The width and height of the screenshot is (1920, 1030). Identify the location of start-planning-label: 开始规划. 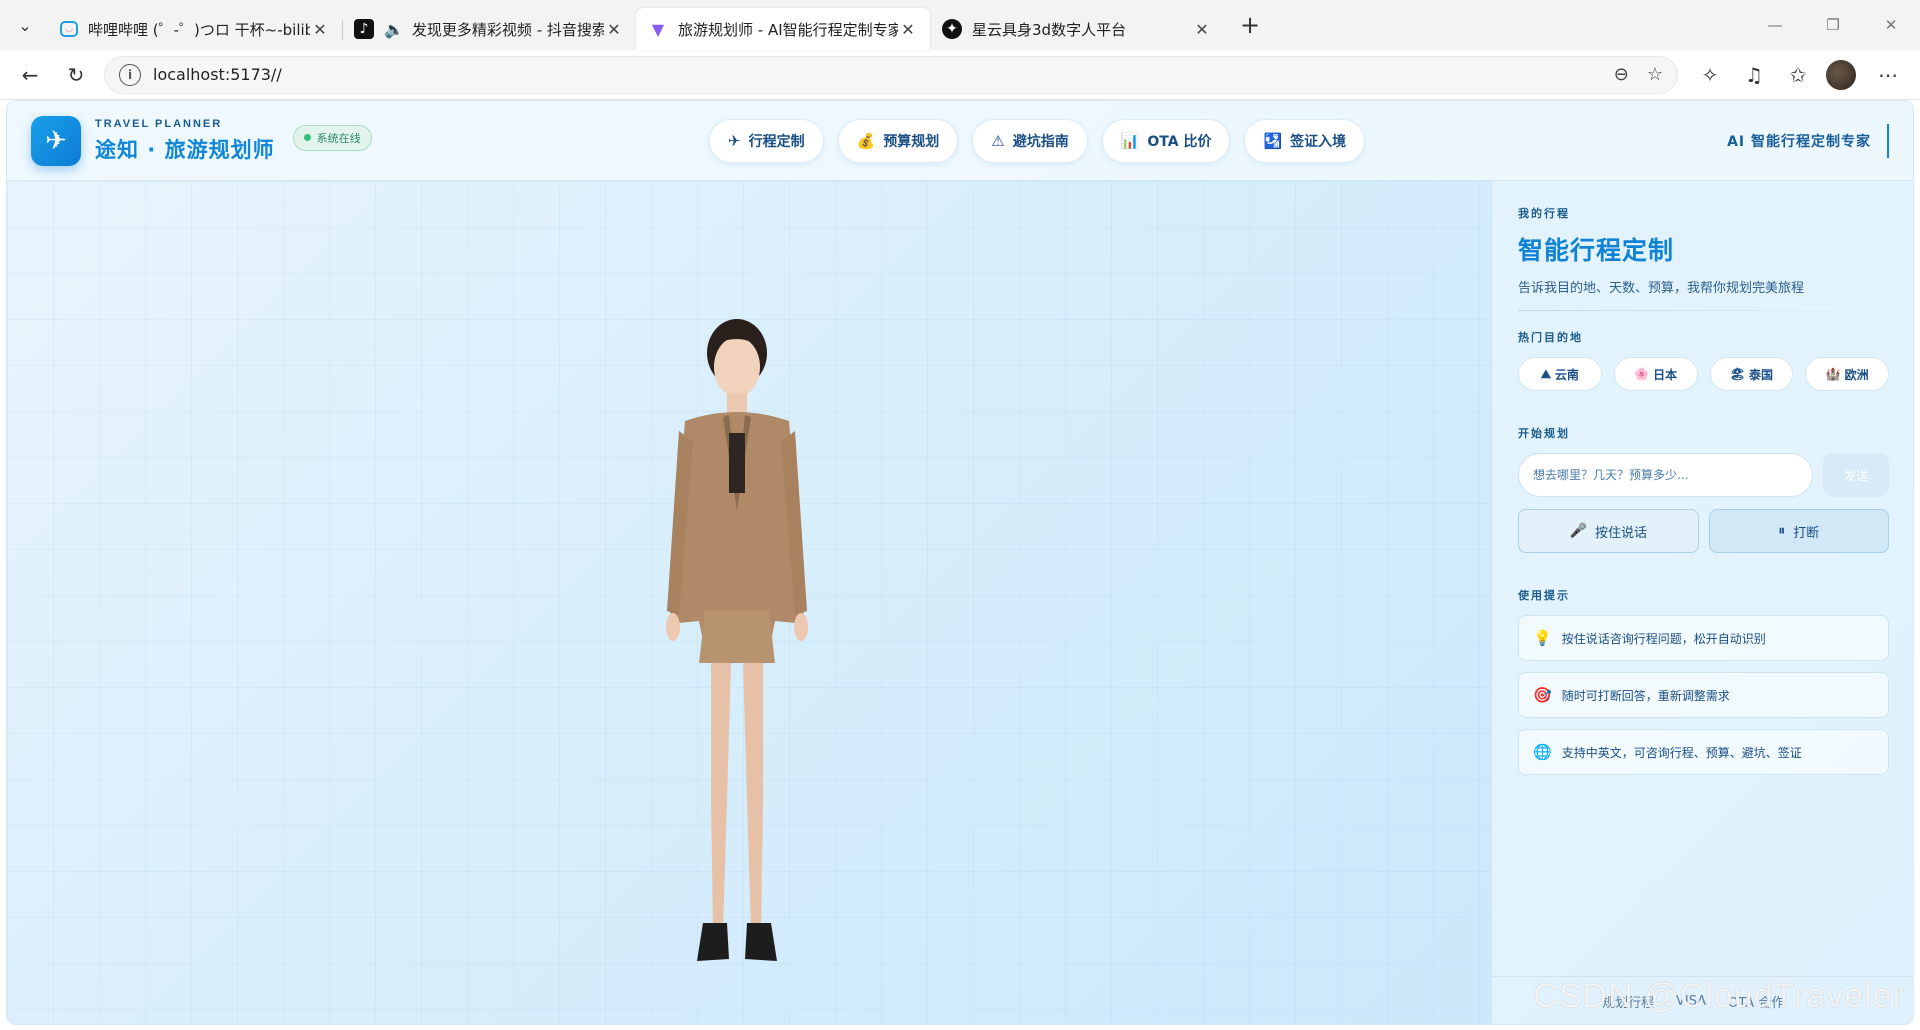
(1544, 433).